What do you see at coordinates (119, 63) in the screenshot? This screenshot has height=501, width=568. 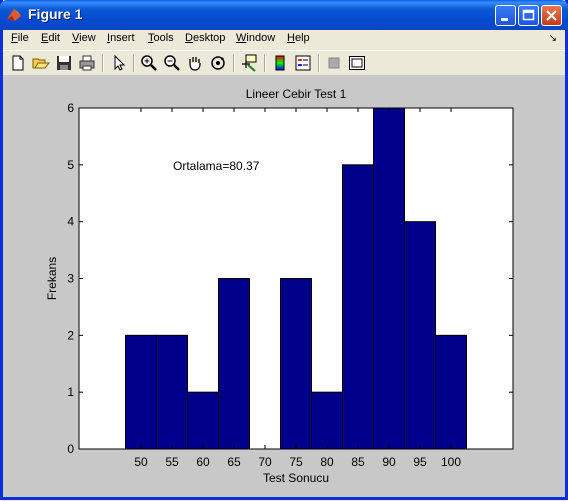 I see `pointer-icon` at bounding box center [119, 63].